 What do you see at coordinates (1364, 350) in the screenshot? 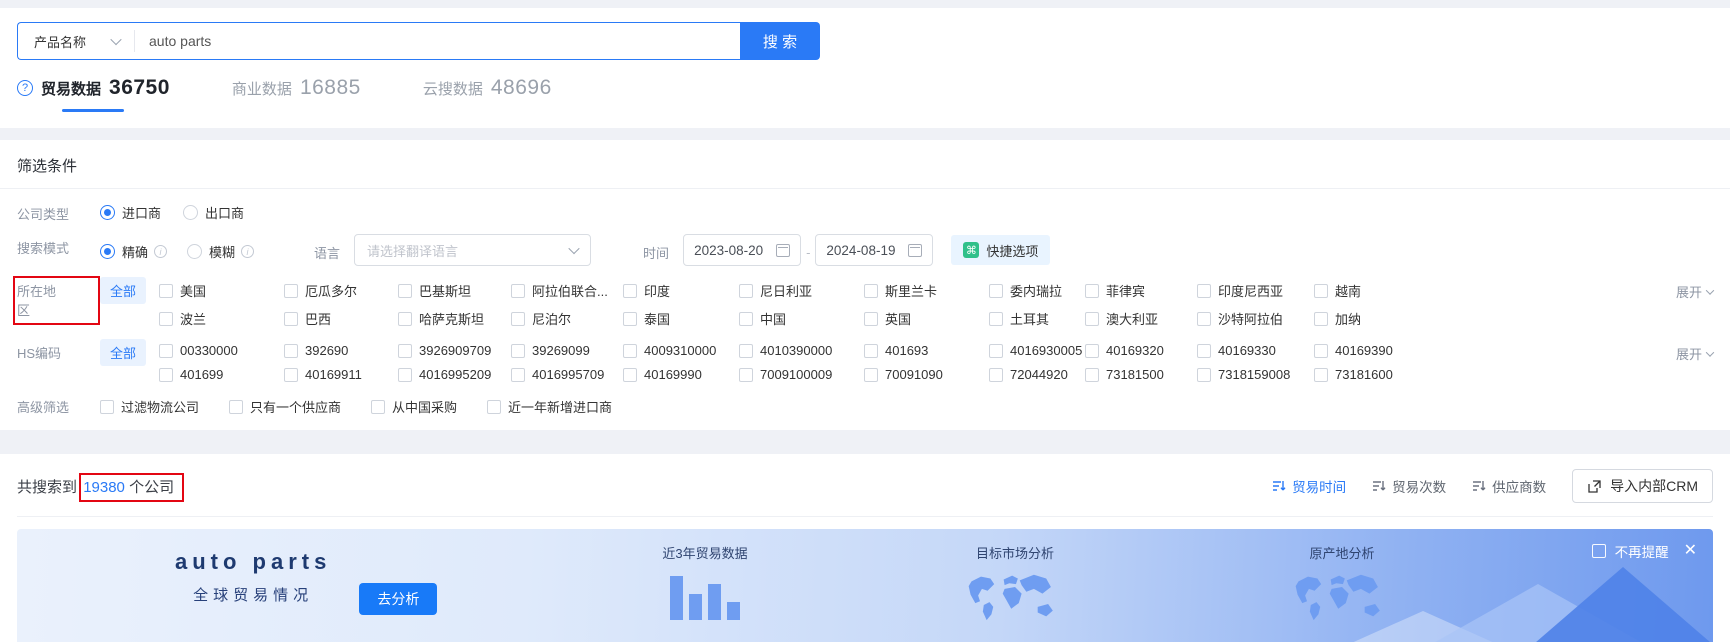
I see `checkbox-label: 40169390` at bounding box center [1364, 350].